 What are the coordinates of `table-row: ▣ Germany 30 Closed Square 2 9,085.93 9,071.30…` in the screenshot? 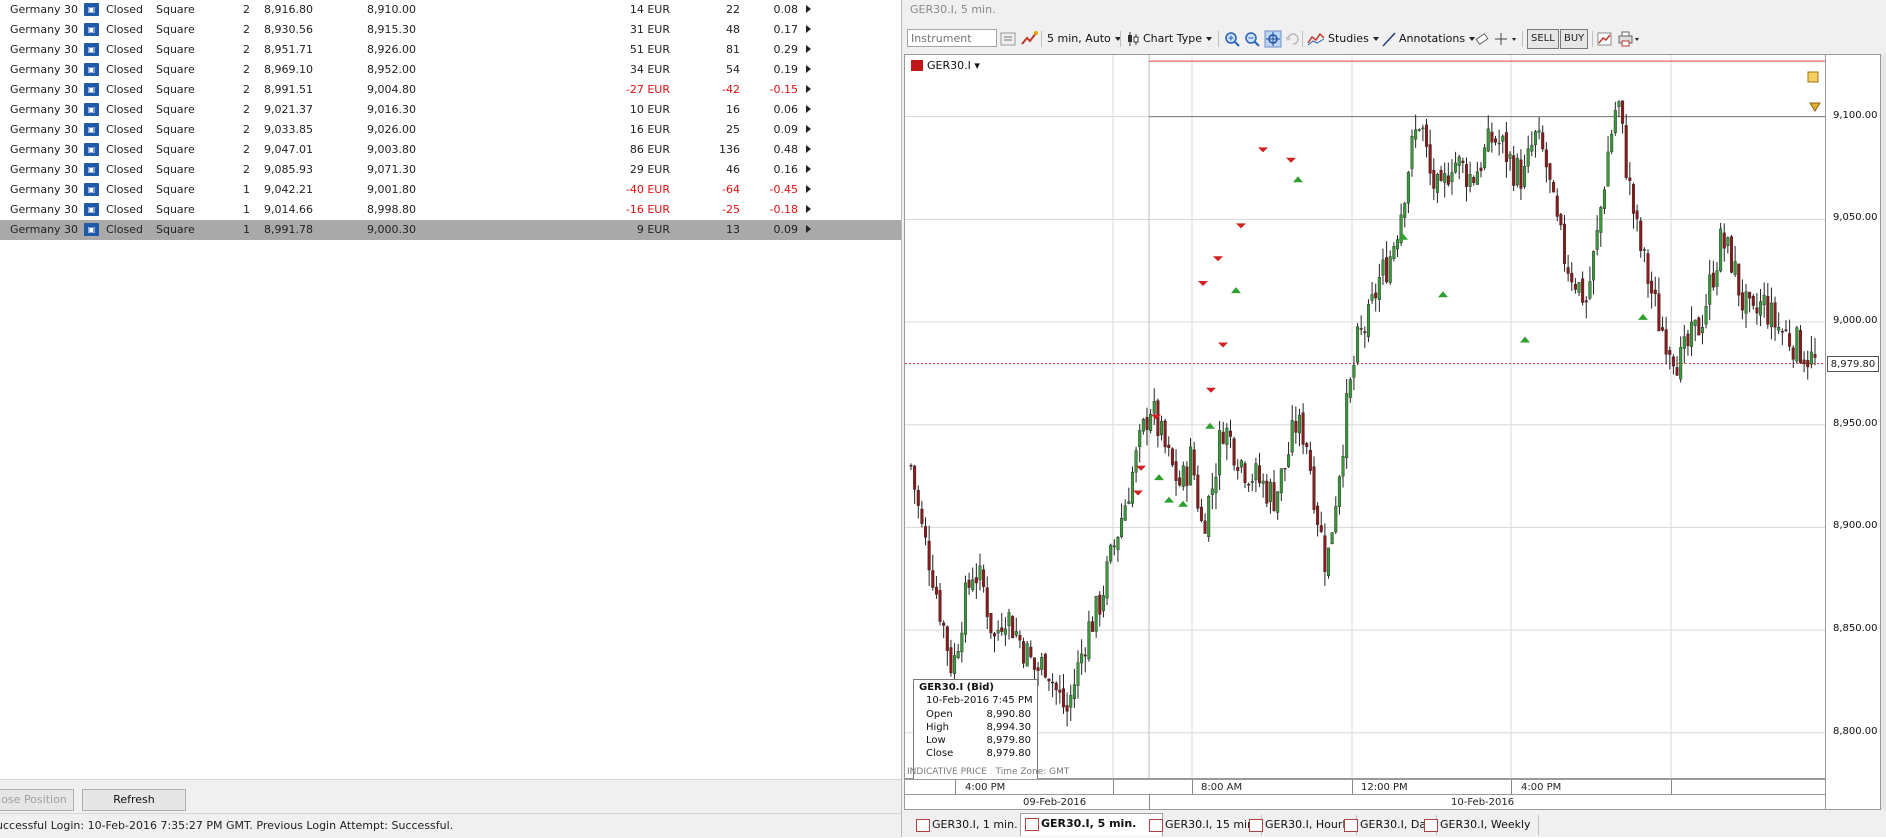 It's located at (450, 170).